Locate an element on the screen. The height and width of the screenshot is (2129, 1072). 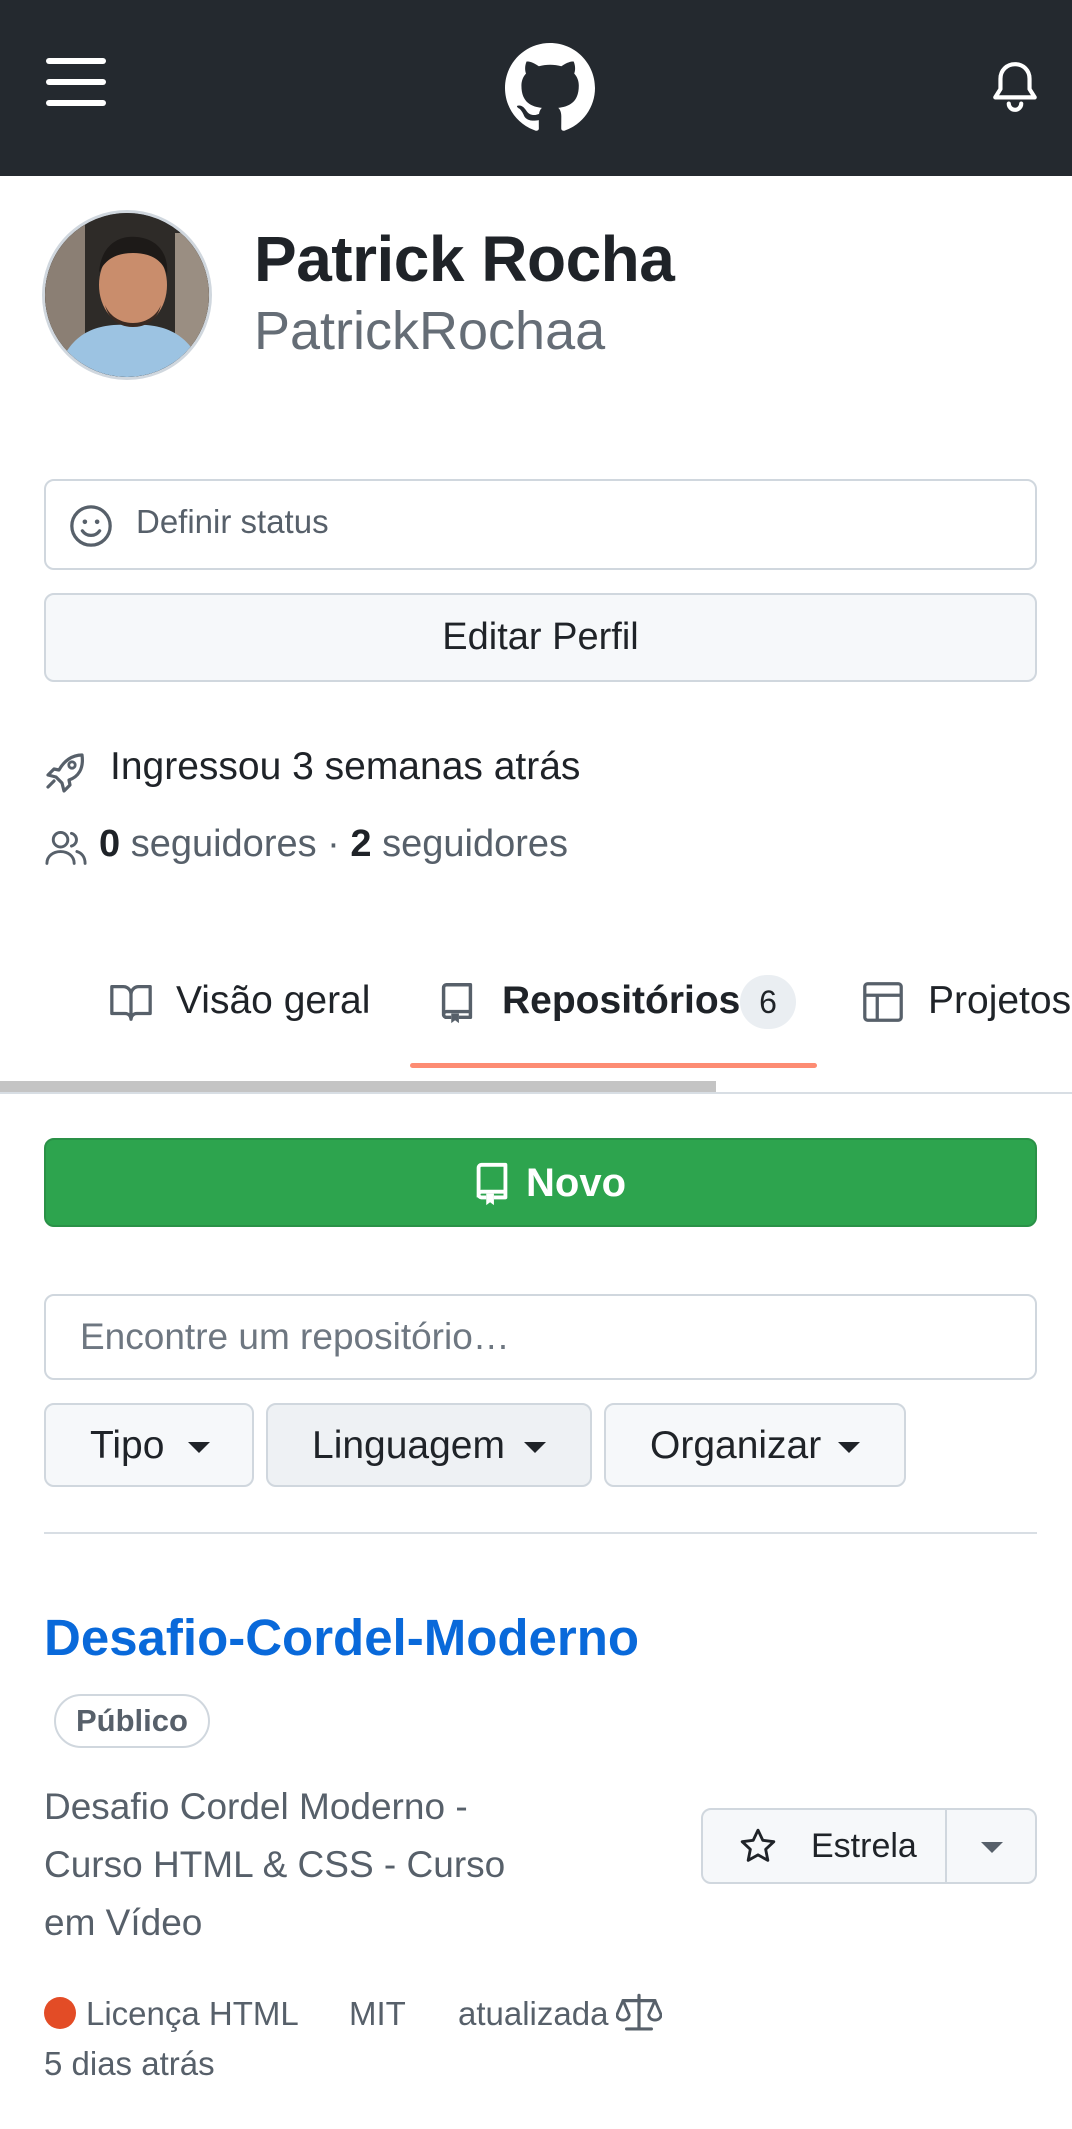
star-label: Estrela is located at coordinates (864, 1846).